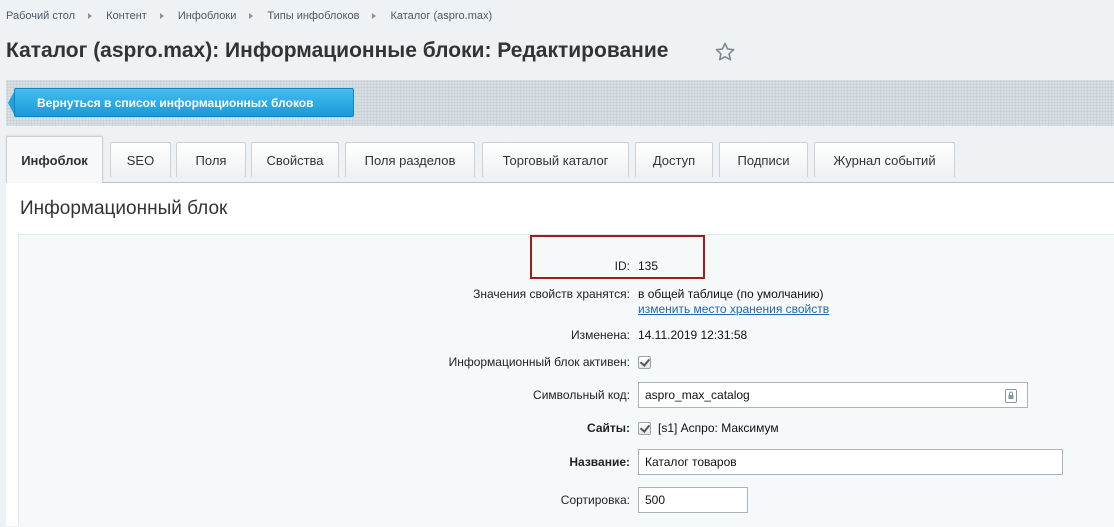 Image resolution: width=1114 pixels, height=527 pixels. I want to click on section-title: Информационный блок, so click(124, 208).